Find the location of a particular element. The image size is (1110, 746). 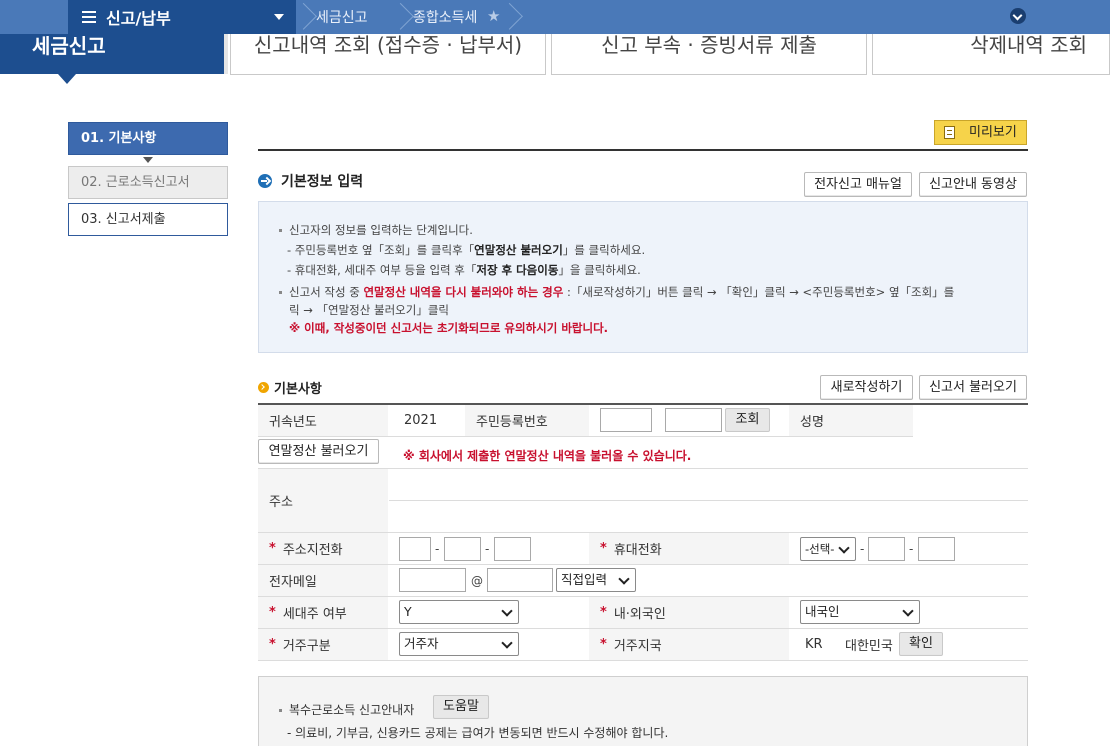

warning-line: ※ 이때, 작성중이던 신고서는 초기화되므로 유의하시기 바랍니다. is located at coordinates (449, 328).